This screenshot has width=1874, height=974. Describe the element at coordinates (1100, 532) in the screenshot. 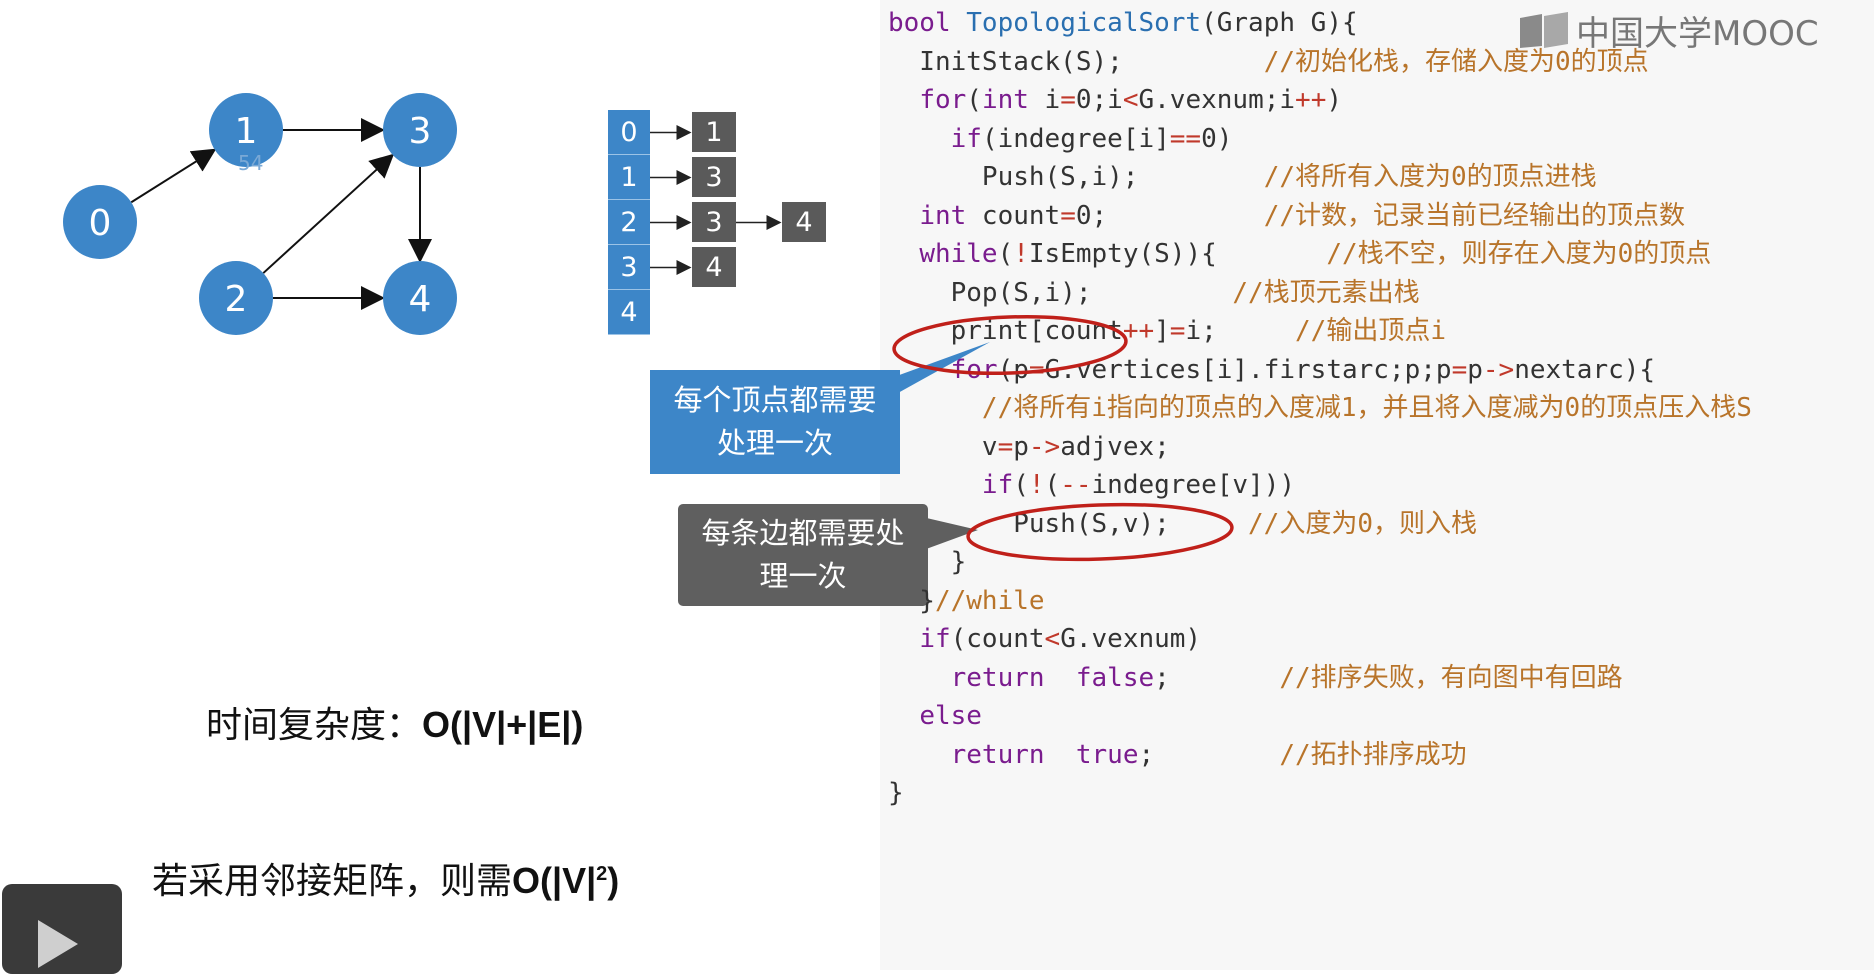

I see `highlight-ellipse-adjvex` at that location.